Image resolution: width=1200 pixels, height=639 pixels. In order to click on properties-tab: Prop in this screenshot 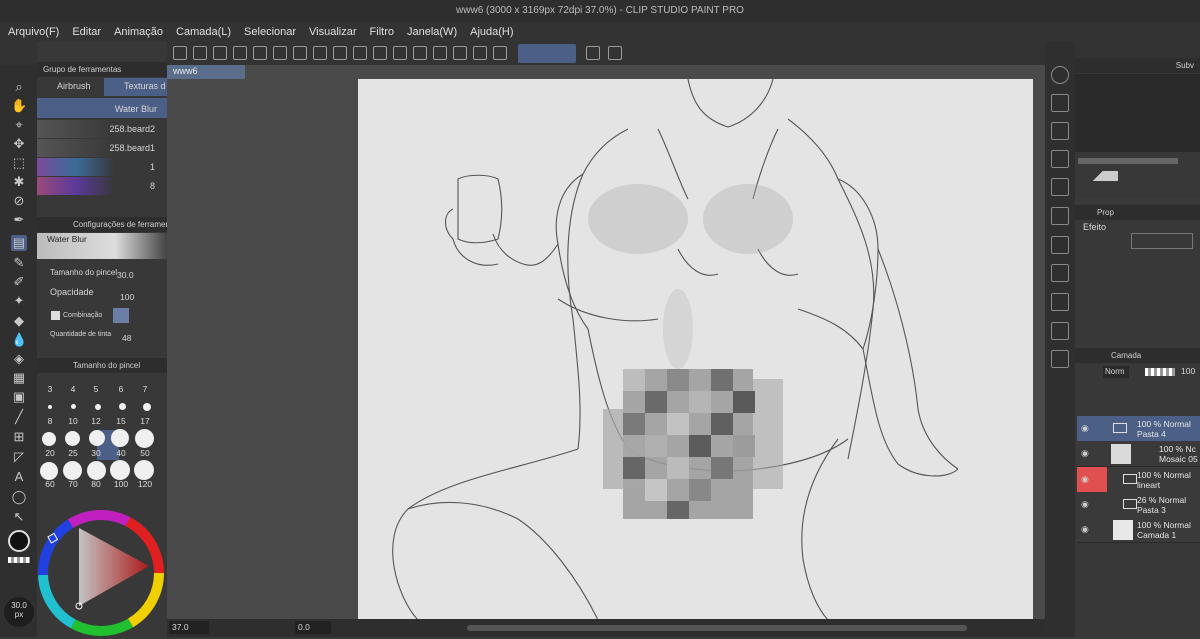, I will do `click(1137, 212)`.